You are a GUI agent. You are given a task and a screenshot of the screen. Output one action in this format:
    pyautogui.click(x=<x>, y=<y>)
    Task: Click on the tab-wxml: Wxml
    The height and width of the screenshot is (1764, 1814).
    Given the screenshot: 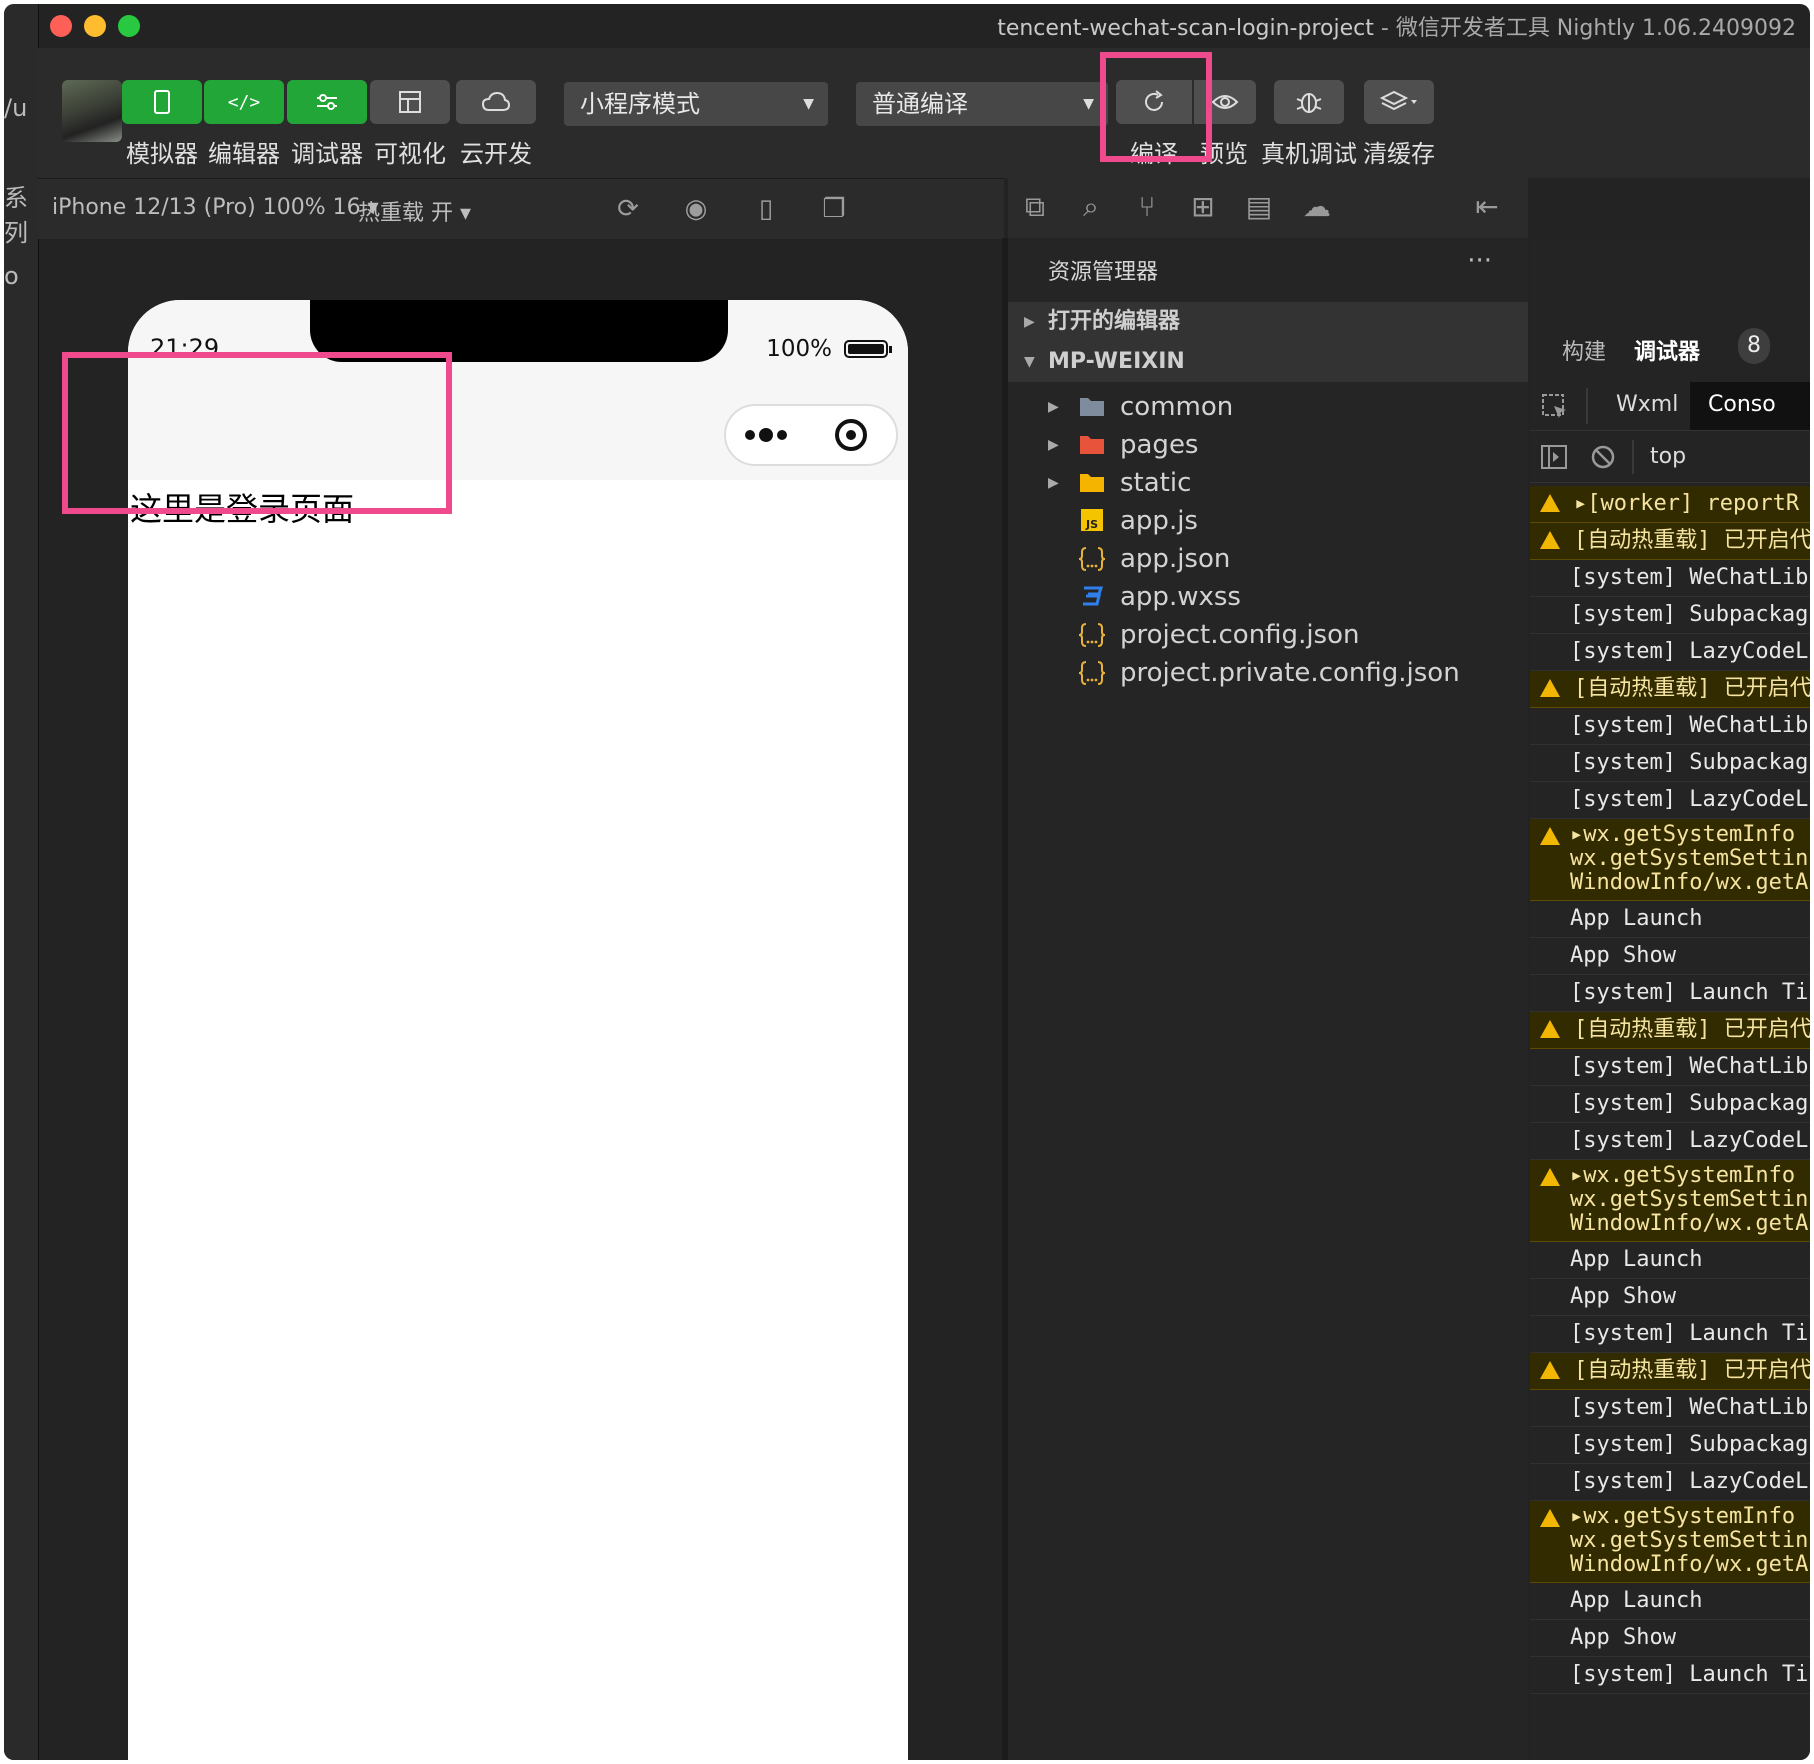 What is the action you would take?
    pyautogui.click(x=1647, y=404)
    